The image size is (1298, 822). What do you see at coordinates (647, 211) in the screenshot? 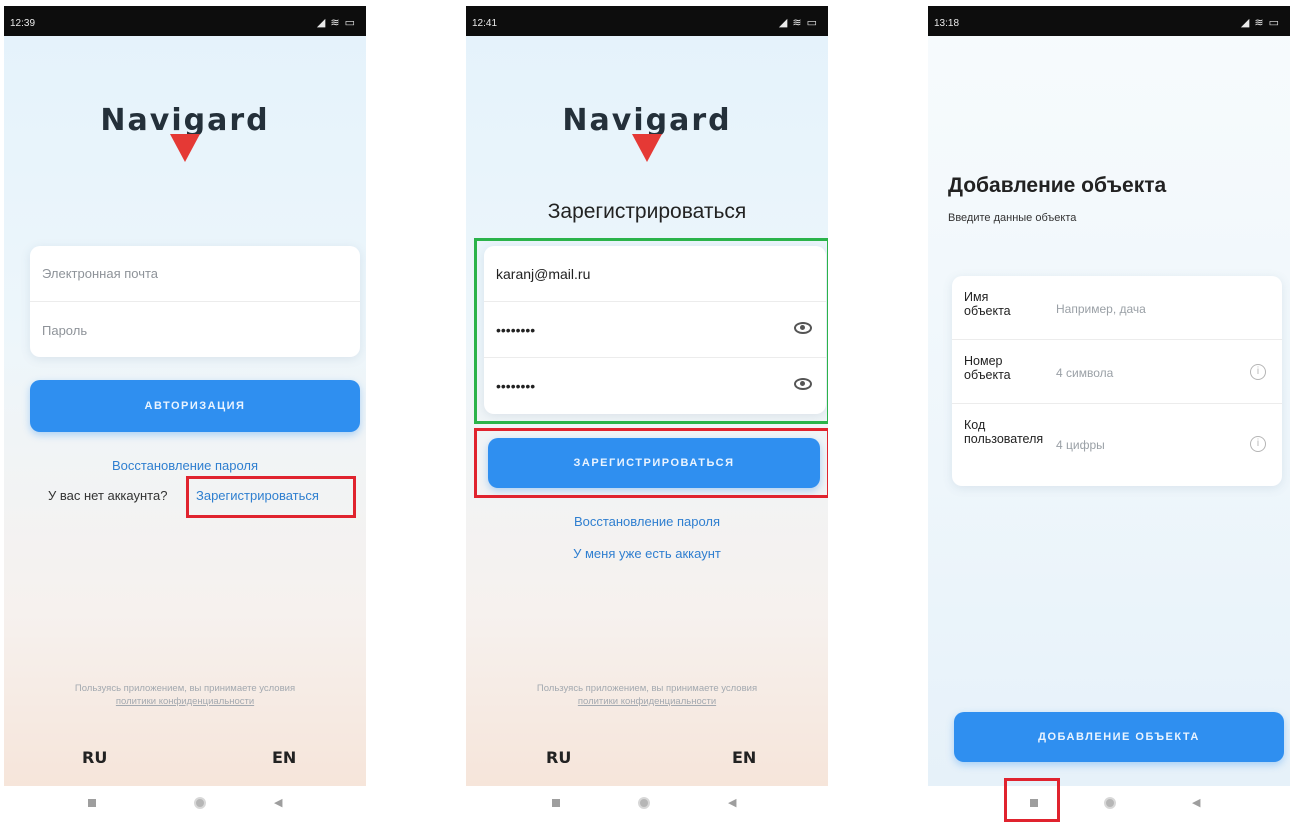
I see `register-title: Зарегистрироваться` at bounding box center [647, 211].